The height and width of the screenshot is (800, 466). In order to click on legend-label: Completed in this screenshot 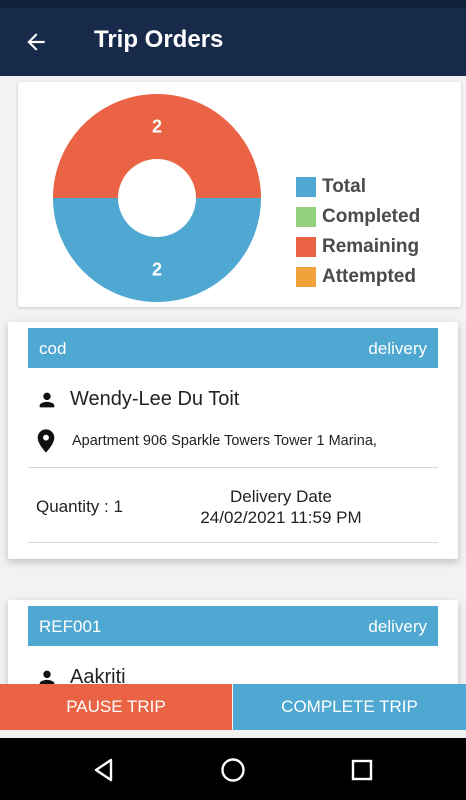, I will do `click(371, 216)`.